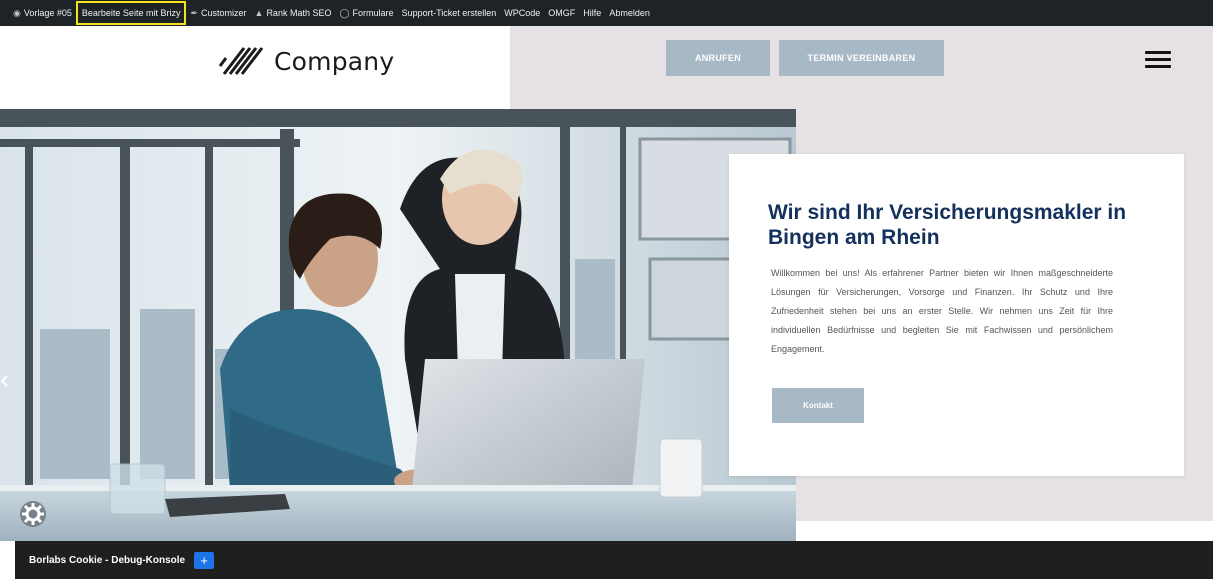 The height and width of the screenshot is (579, 1213). Describe the element at coordinates (107, 560) in the screenshot. I see `debug-console-label: Borlabs Cookie - Debug-Konsole` at that location.